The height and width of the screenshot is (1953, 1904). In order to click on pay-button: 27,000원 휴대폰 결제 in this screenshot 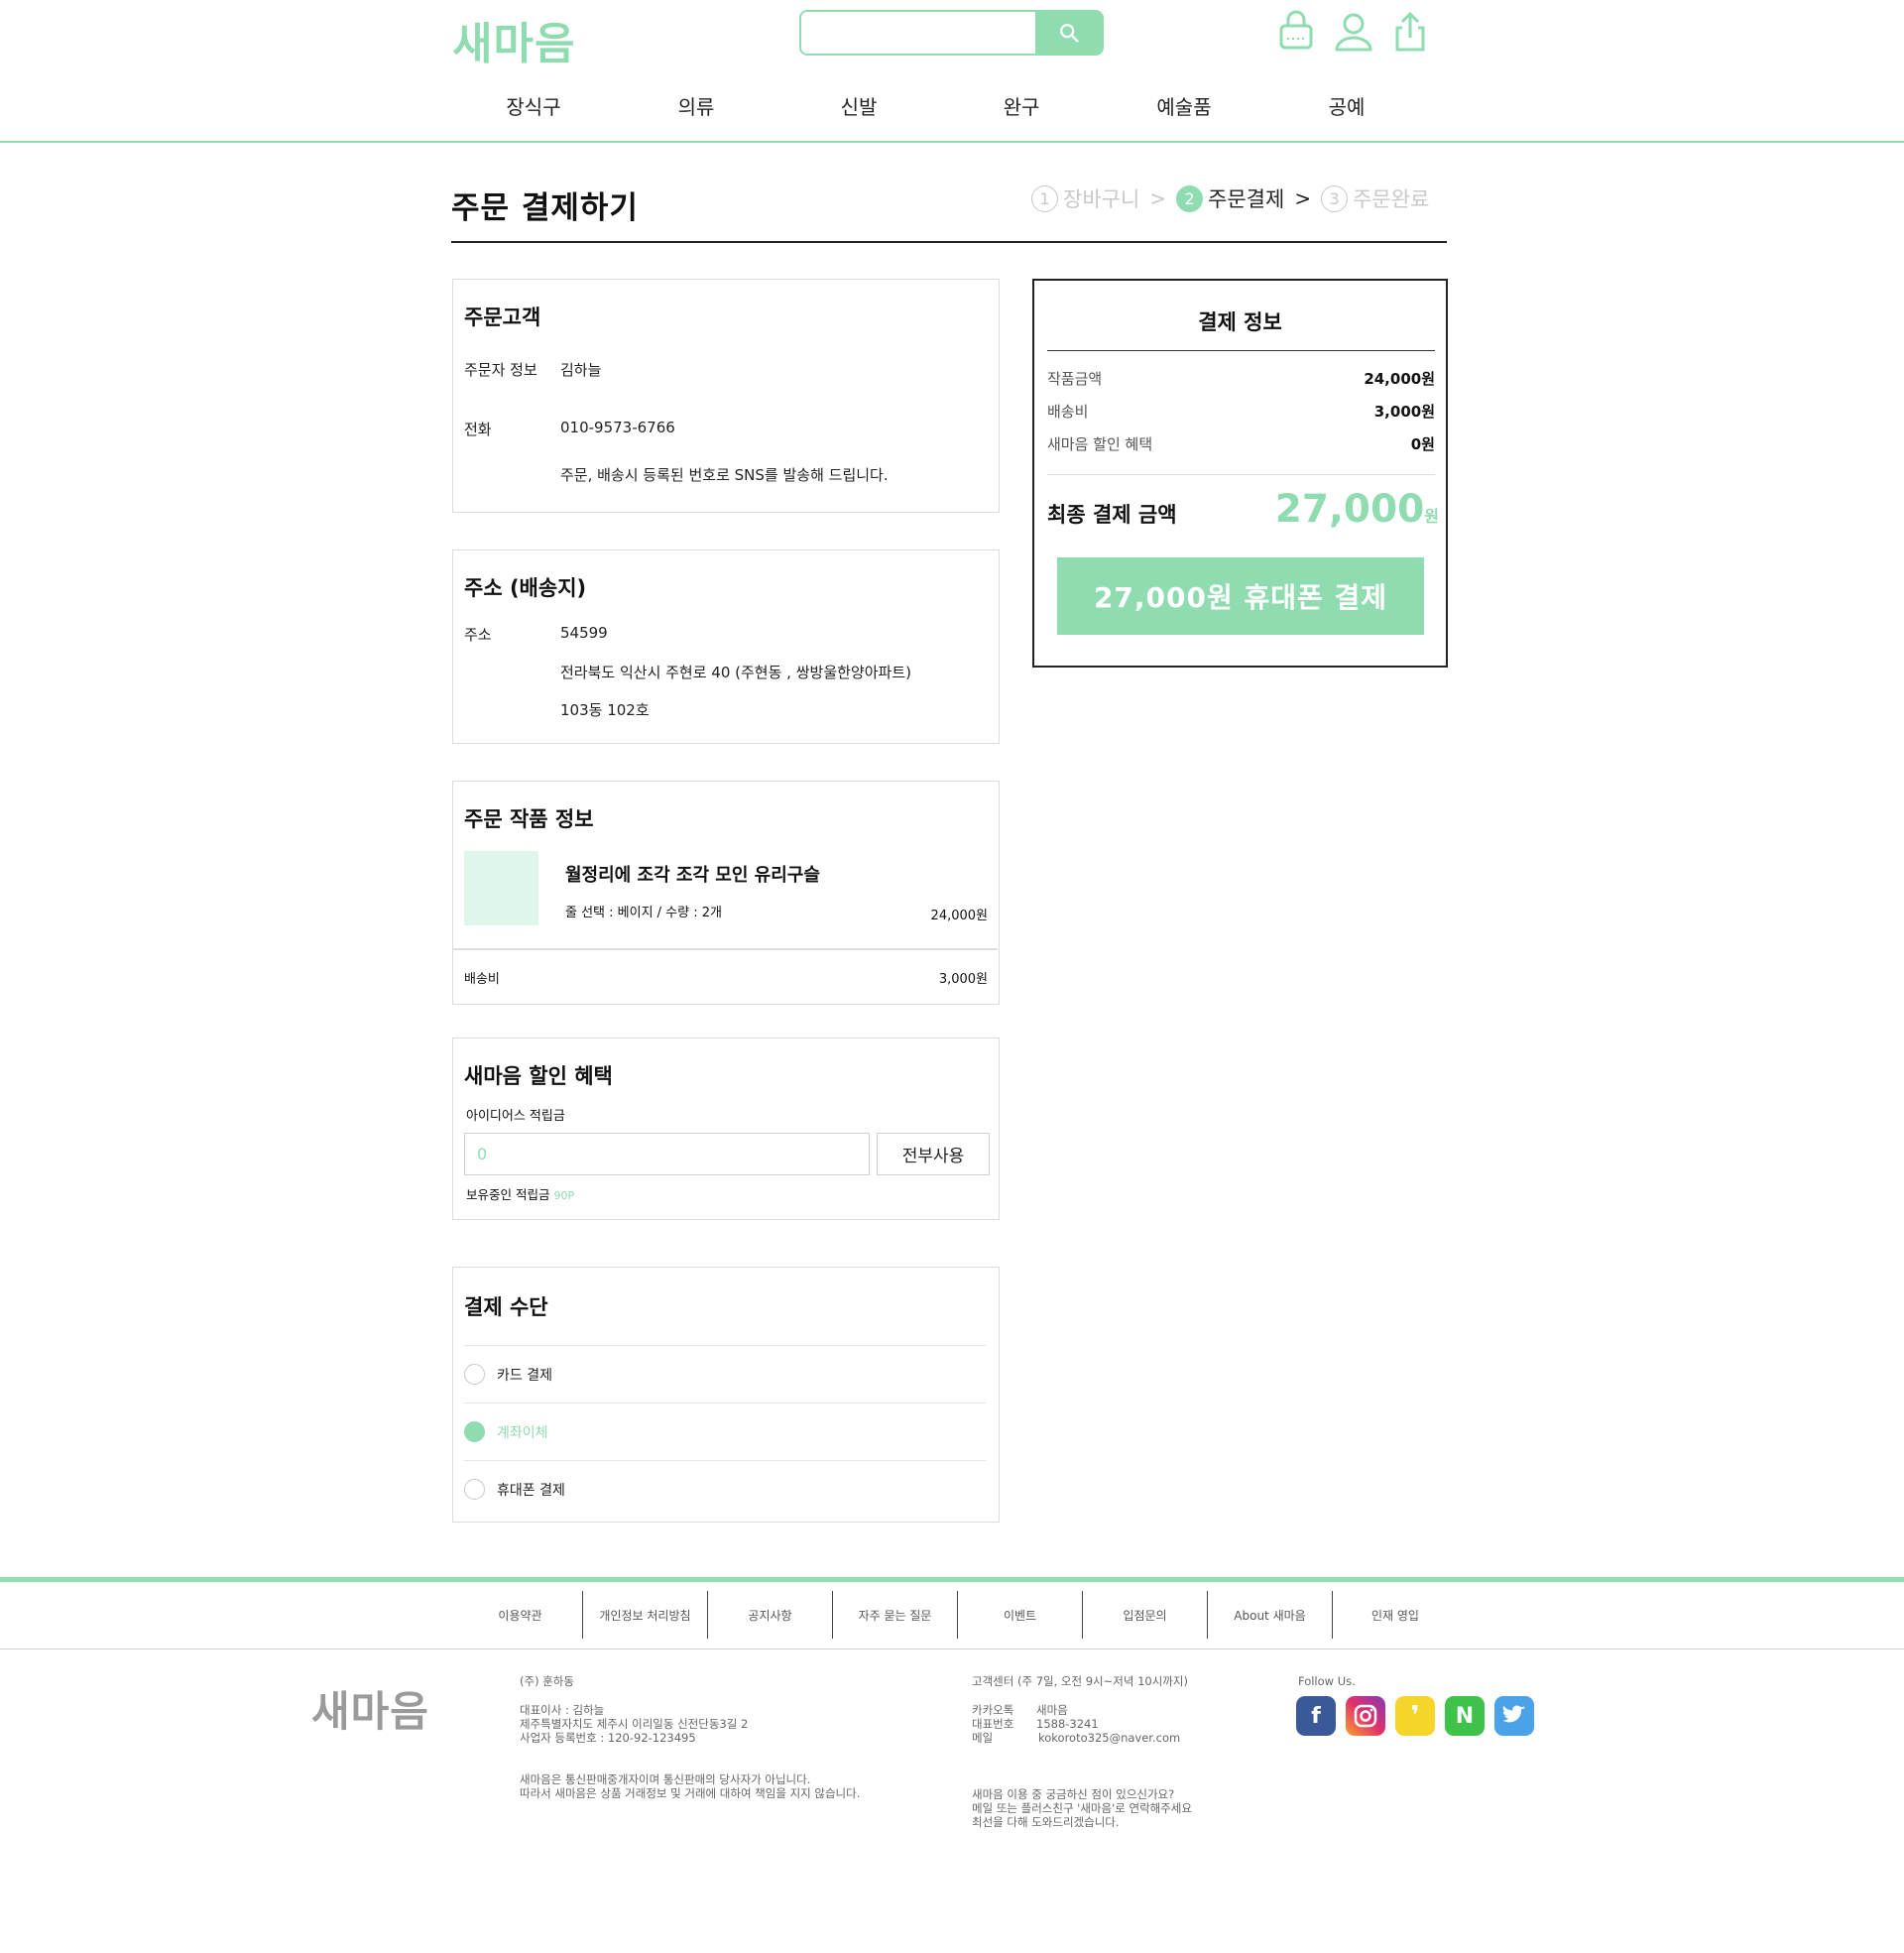, I will do `click(1240, 596)`.